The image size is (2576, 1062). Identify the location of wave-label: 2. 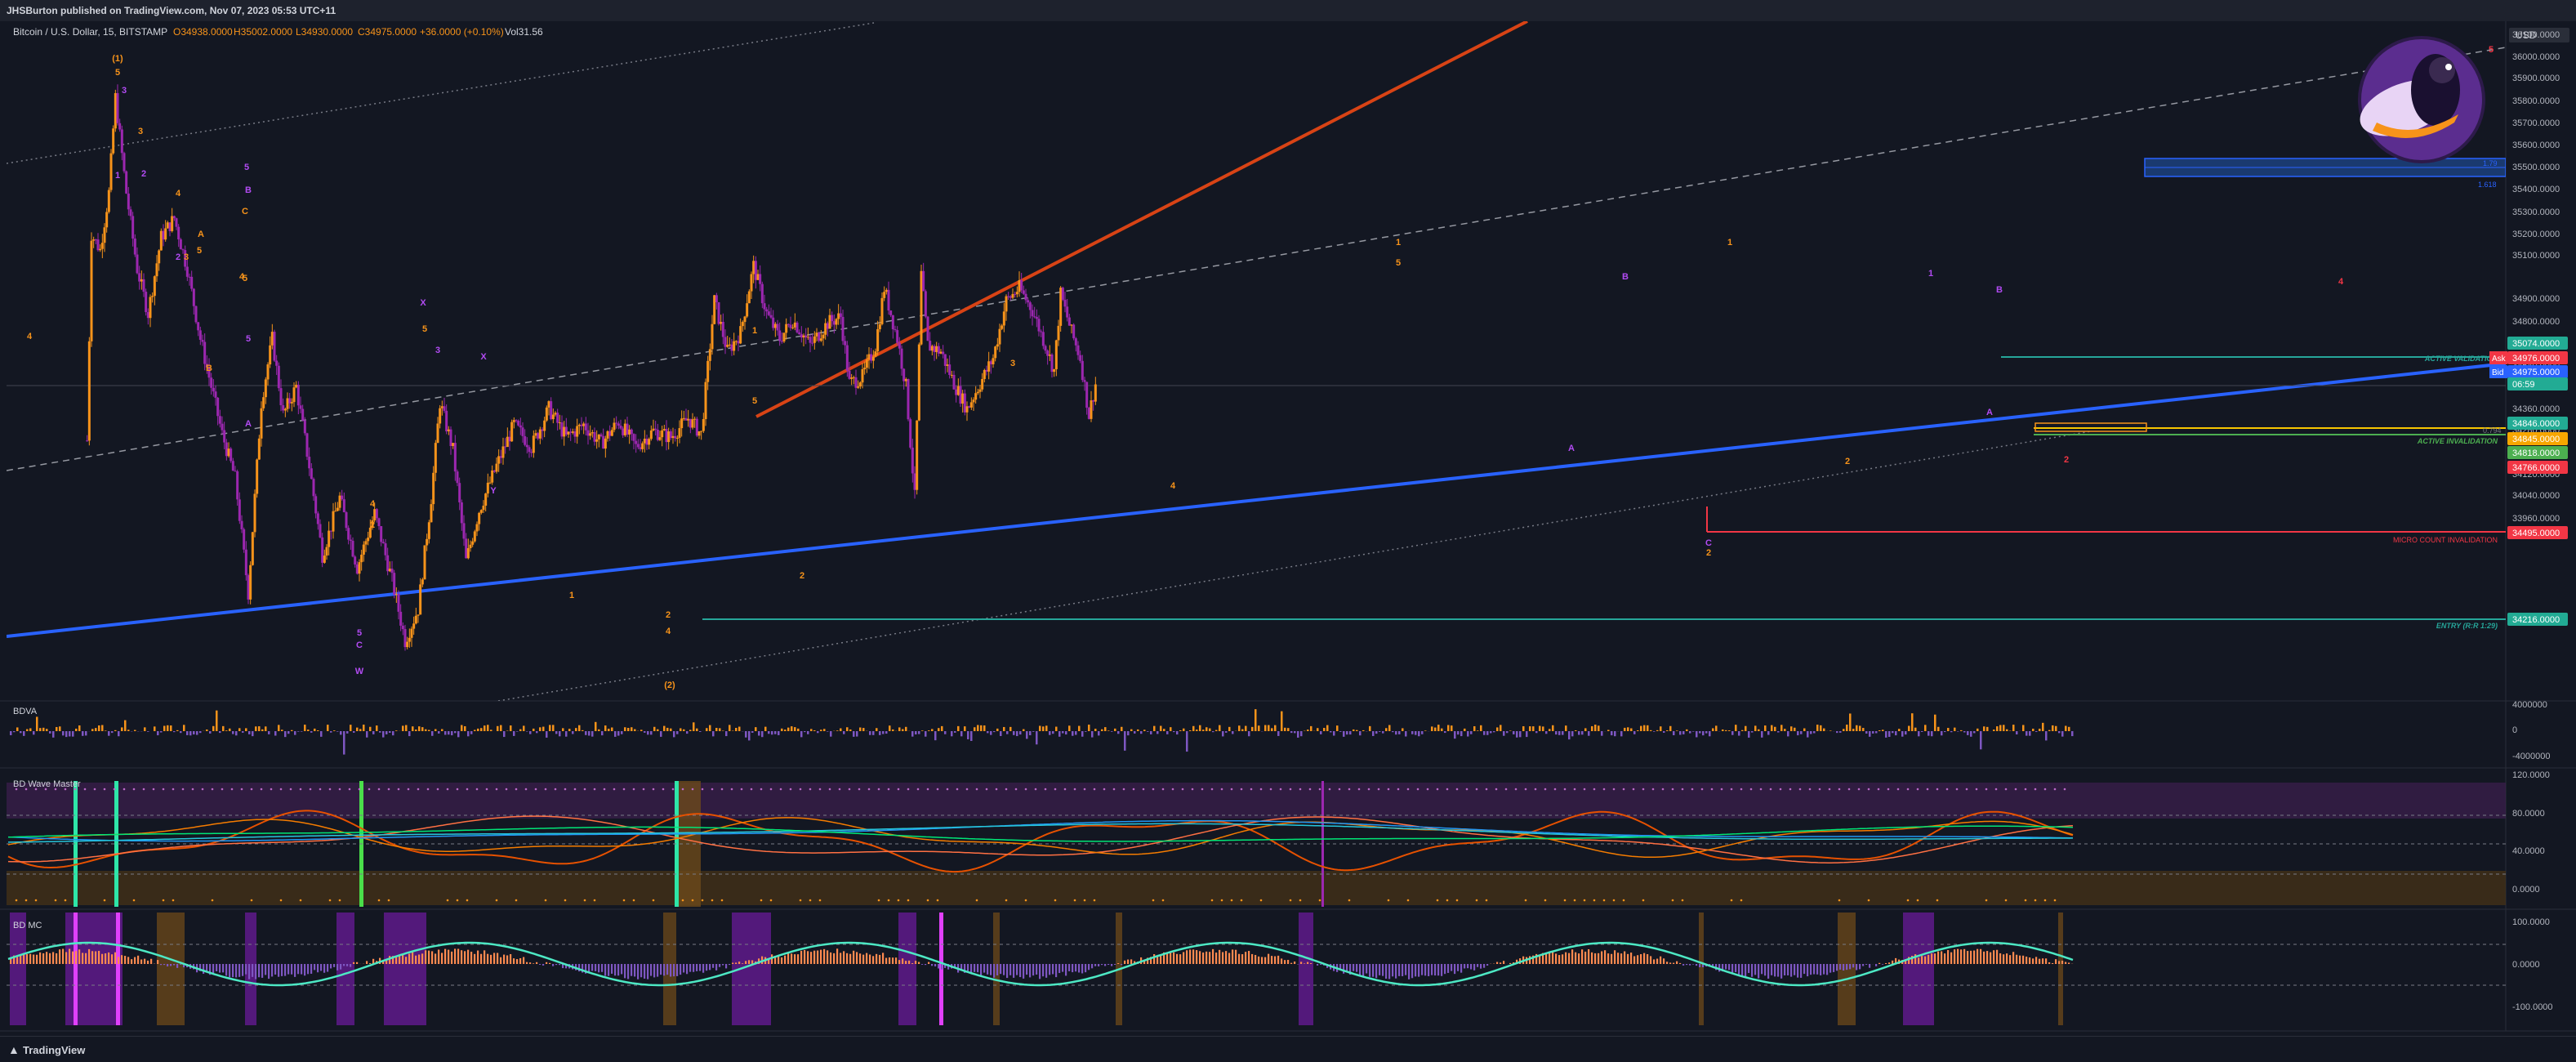
(1708, 553).